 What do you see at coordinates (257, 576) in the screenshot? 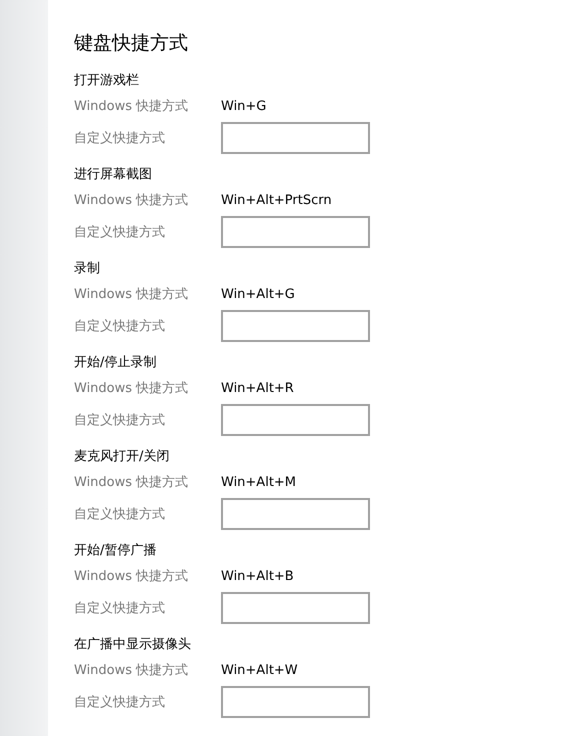
I see `shortcut-value: Win+Alt+B` at bounding box center [257, 576].